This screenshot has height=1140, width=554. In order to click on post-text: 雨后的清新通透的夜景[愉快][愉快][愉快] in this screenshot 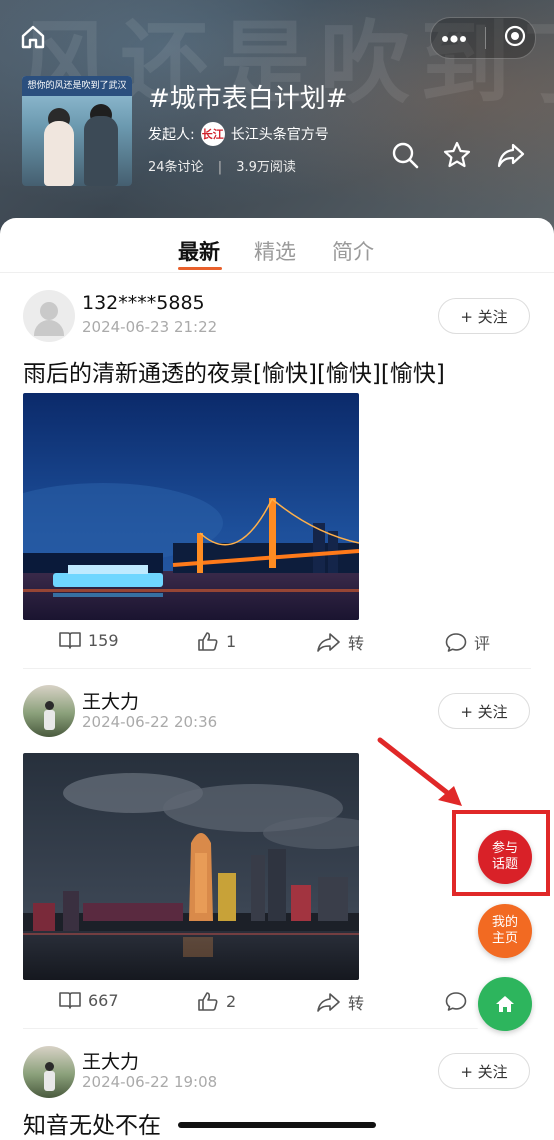, I will do `click(234, 374)`.